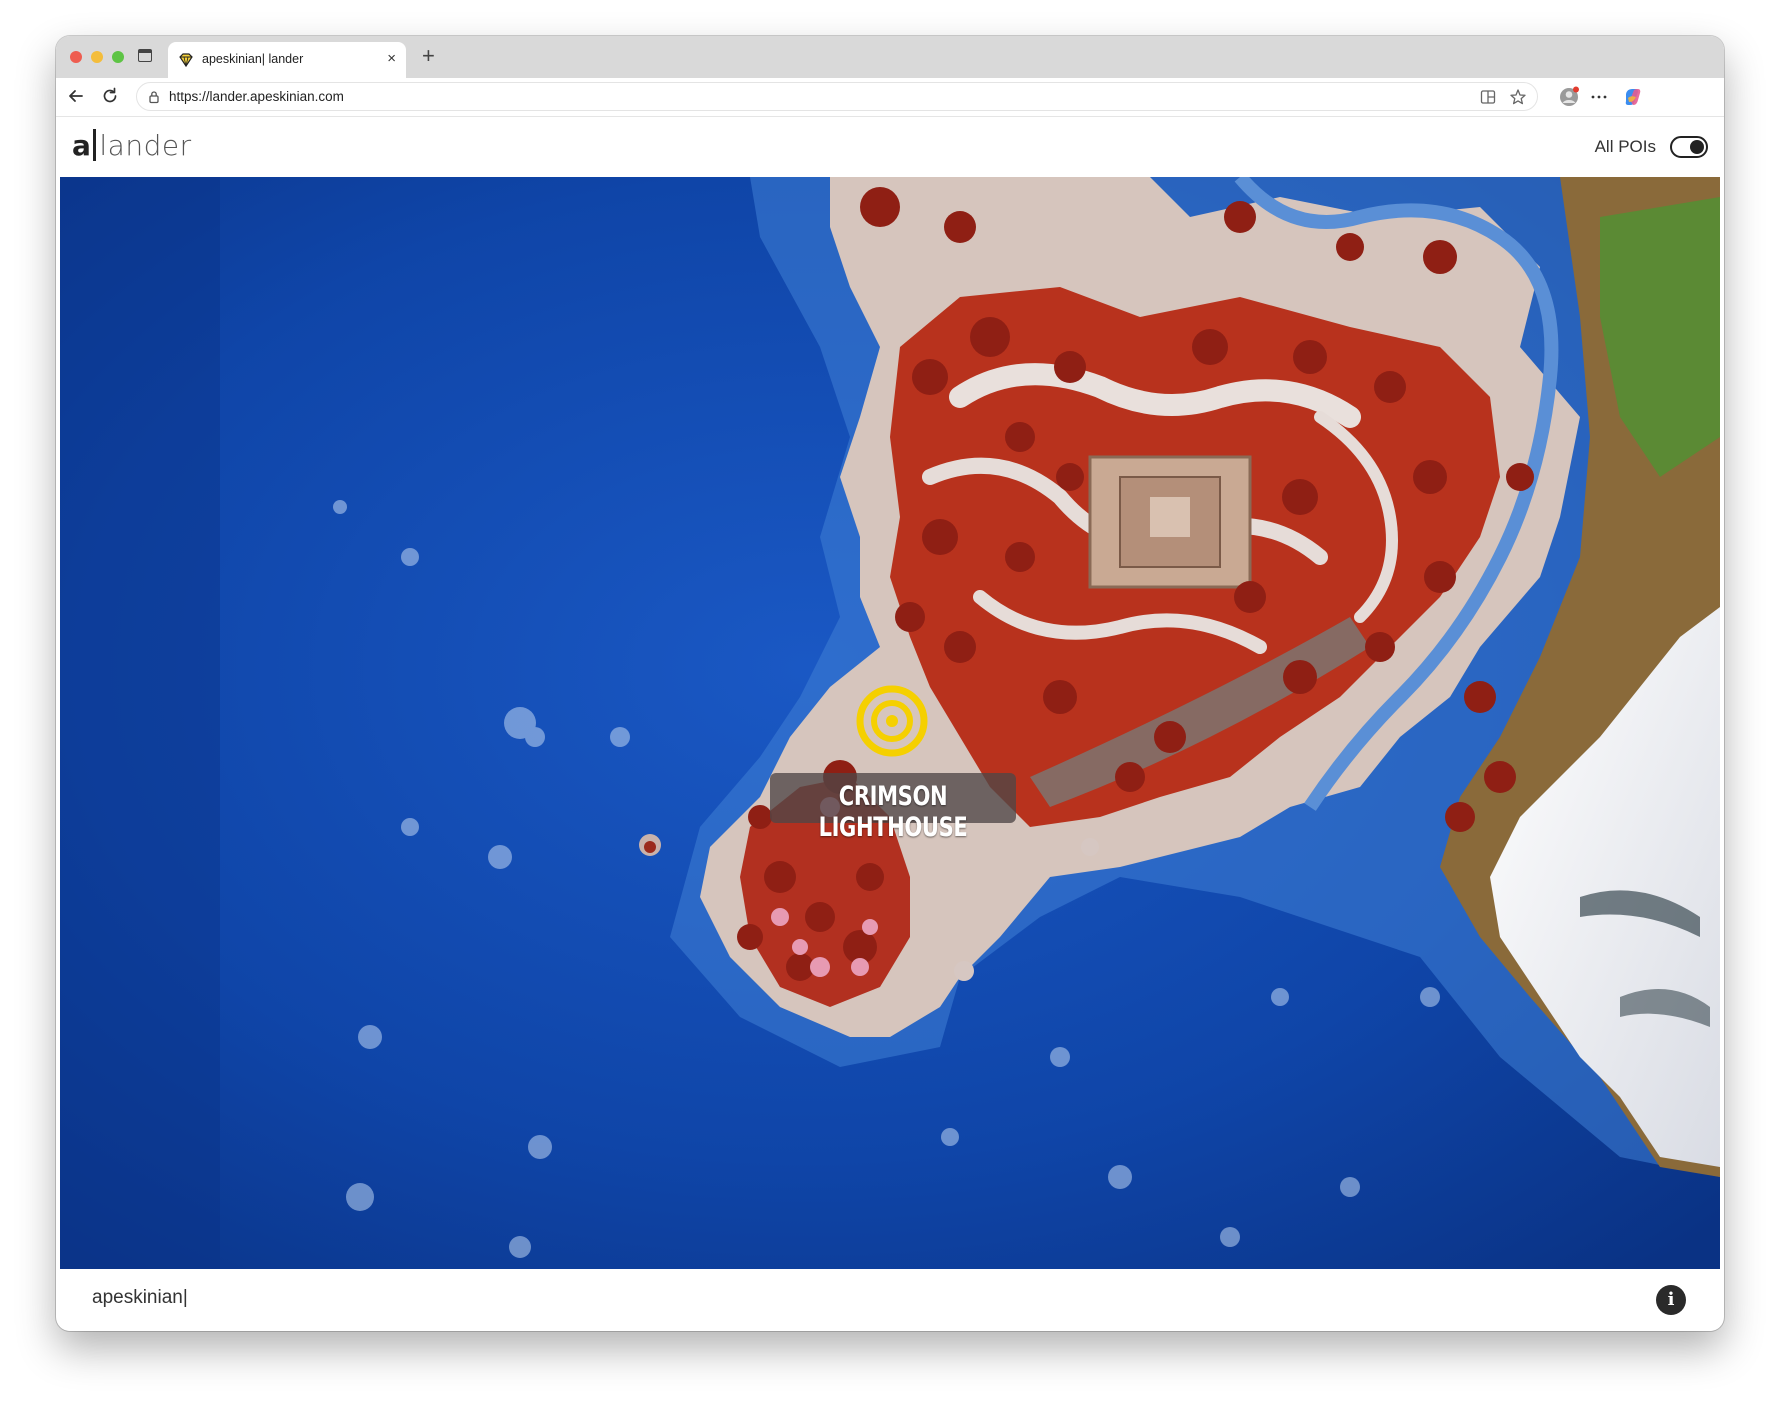 Image resolution: width=1780 pixels, height=1406 pixels. I want to click on logo-letter: a, so click(82, 145).